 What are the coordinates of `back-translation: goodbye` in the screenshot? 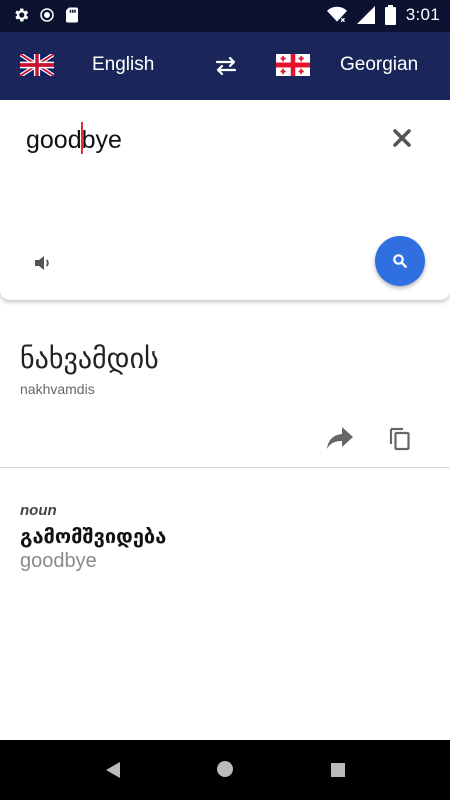 It's located at (58, 561).